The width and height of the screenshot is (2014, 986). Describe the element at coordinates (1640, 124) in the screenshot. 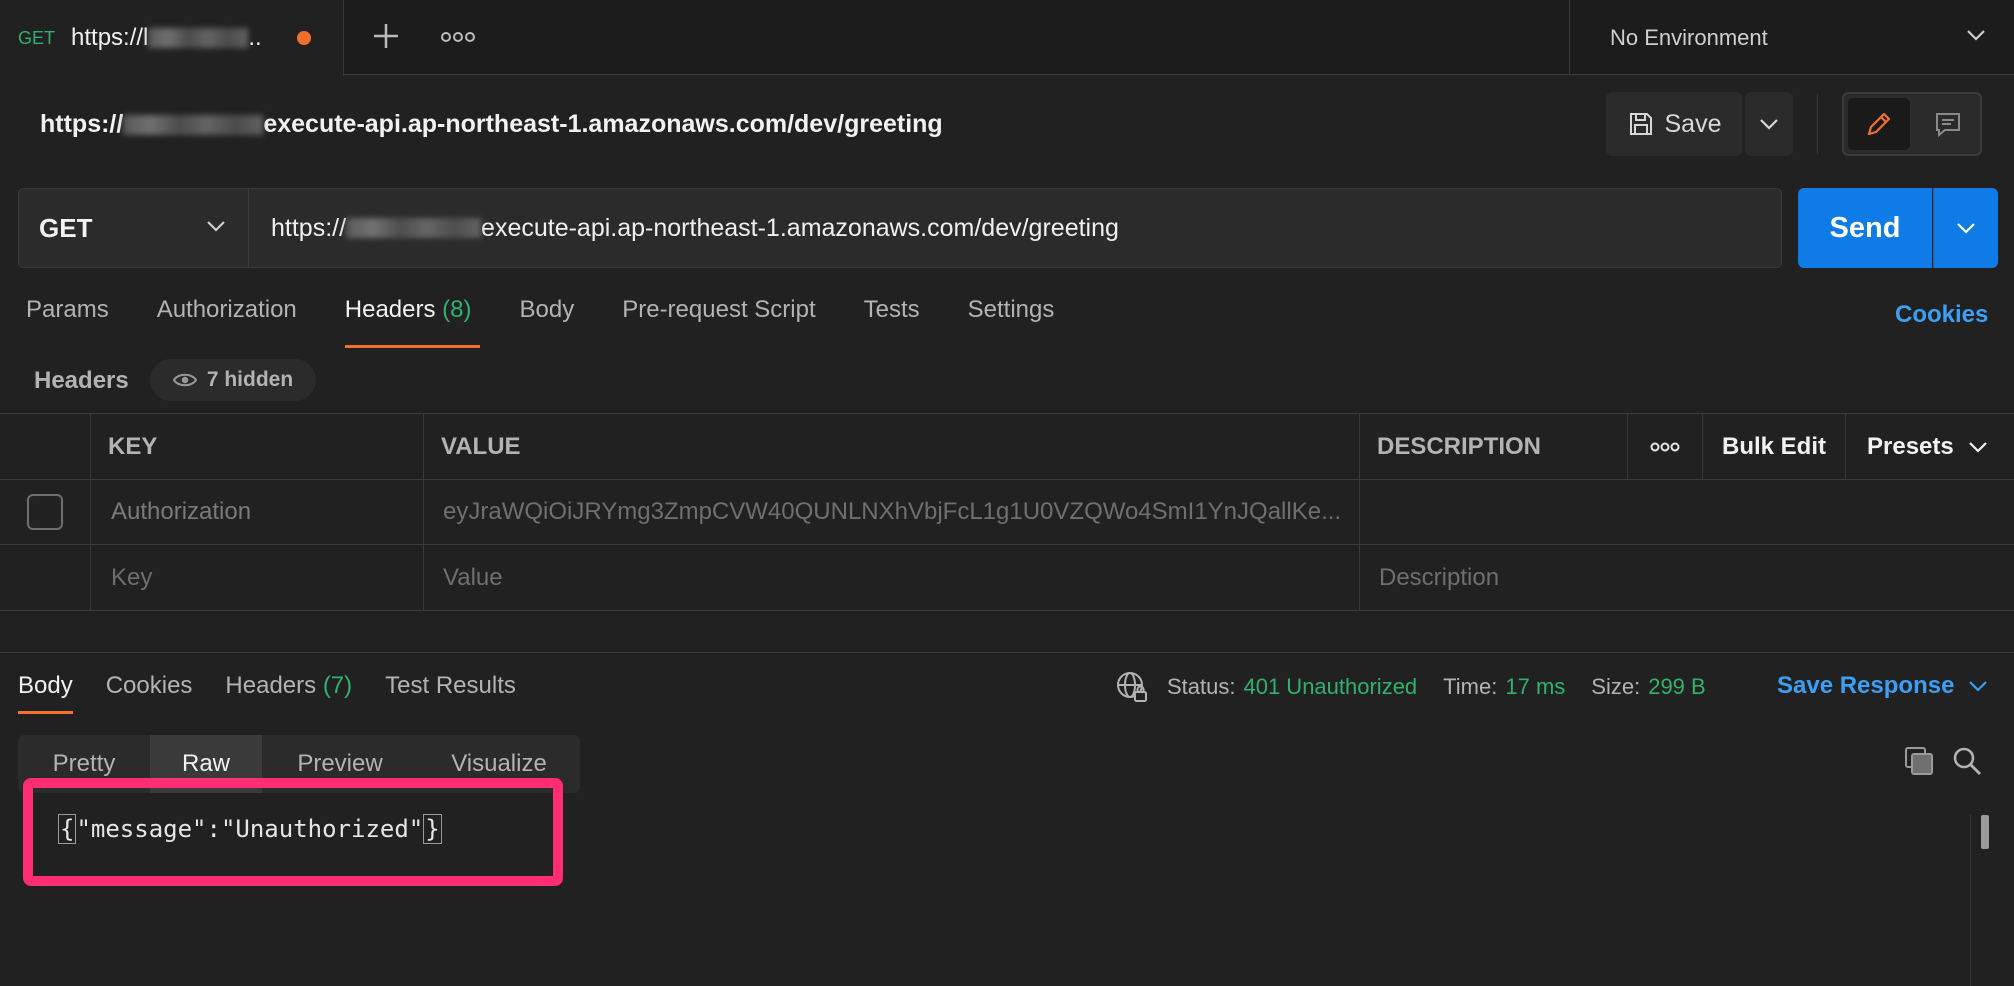

I see `save-icon` at that location.